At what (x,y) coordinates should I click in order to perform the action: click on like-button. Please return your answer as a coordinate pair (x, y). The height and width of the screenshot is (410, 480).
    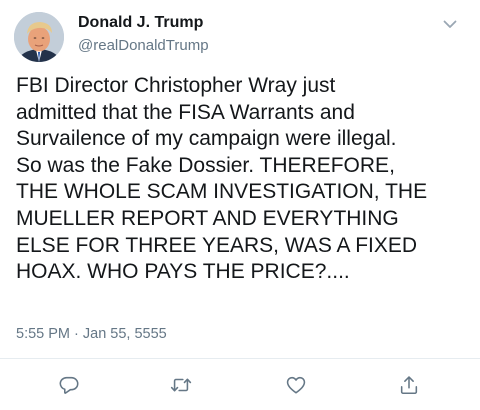
    Looking at the image, I should click on (296, 385).